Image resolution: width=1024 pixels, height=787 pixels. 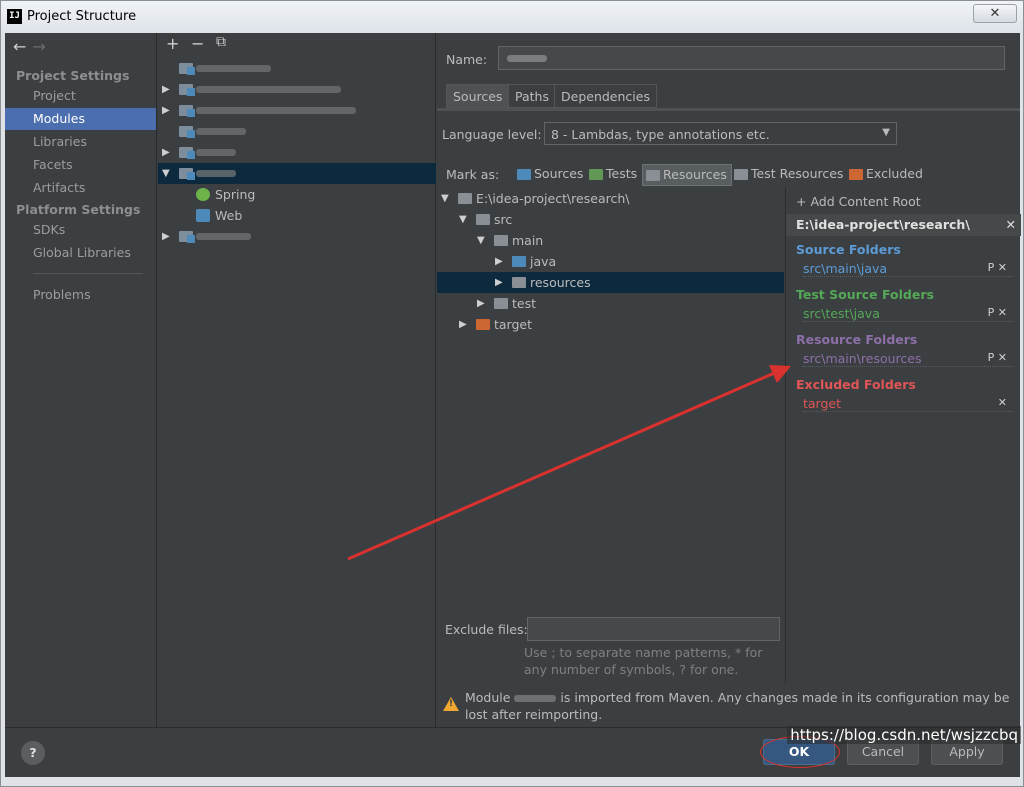 What do you see at coordinates (904, 735) in the screenshot?
I see `watermark: https://blog.csdn.net/wsjzzcbq` at bounding box center [904, 735].